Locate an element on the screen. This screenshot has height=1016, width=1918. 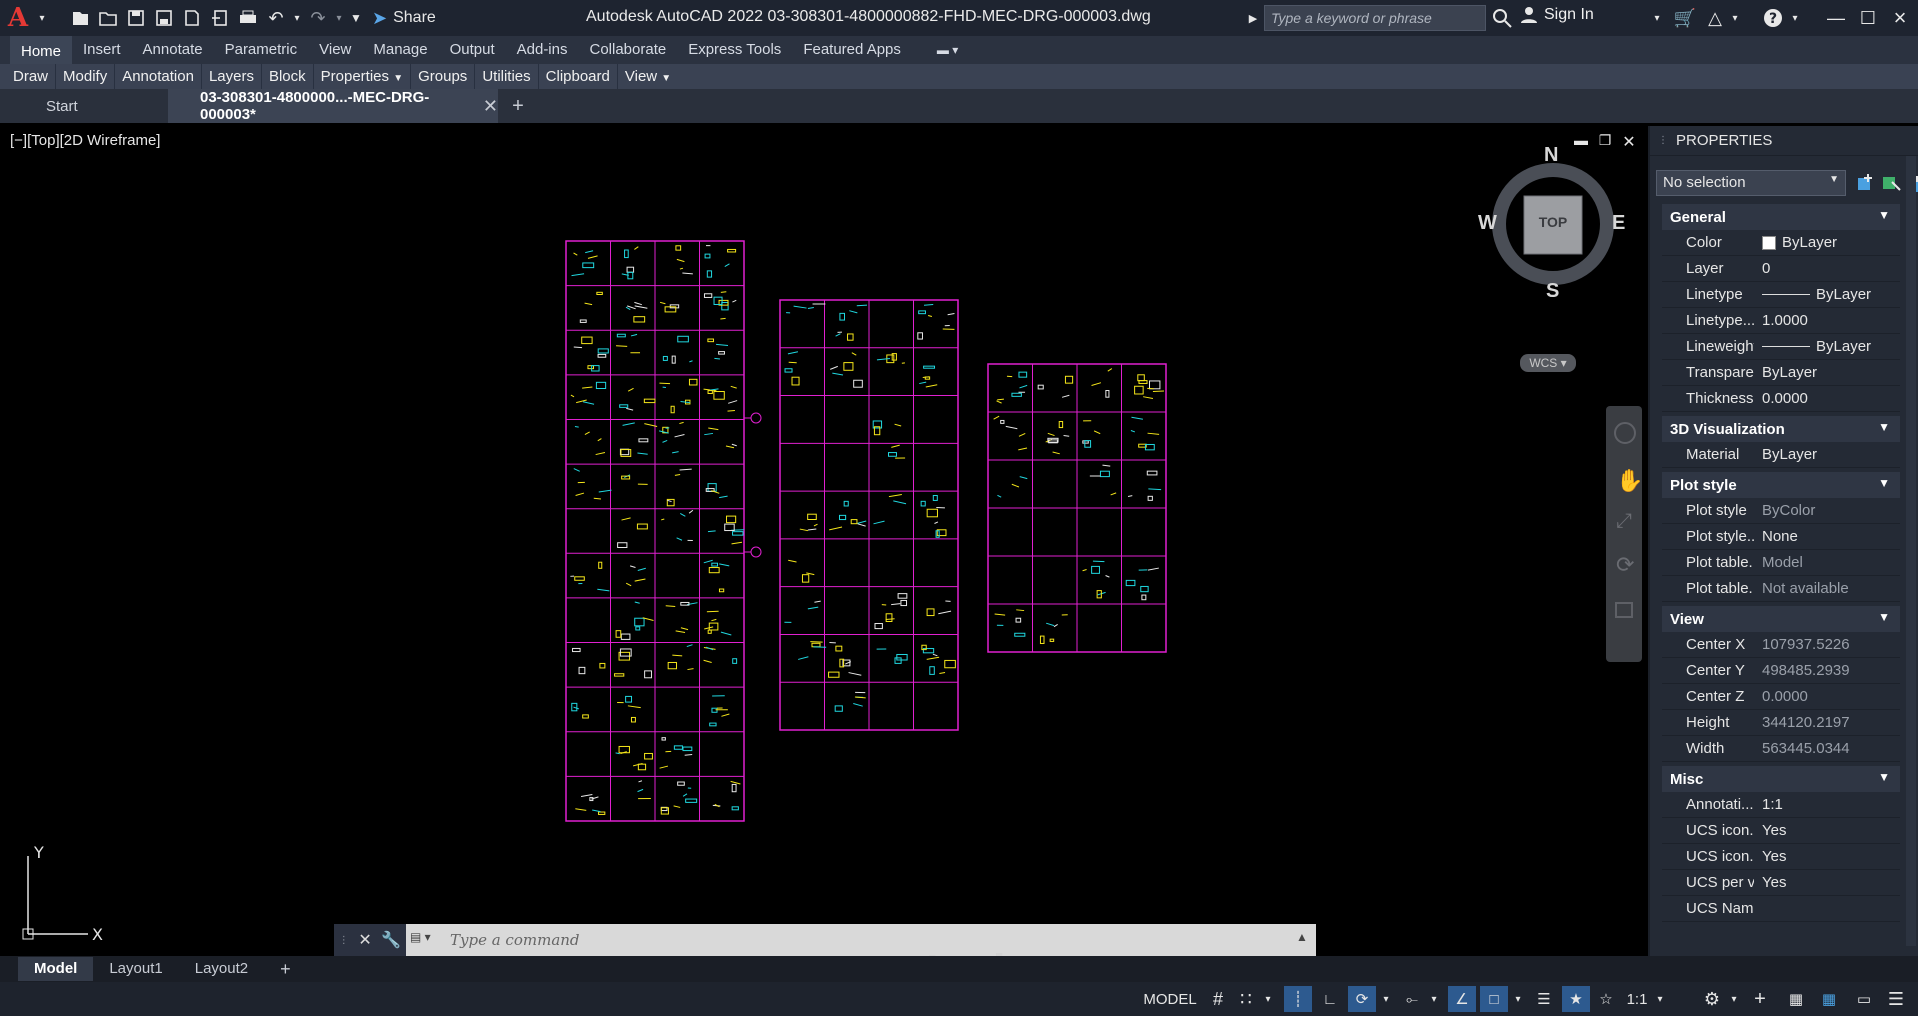
panel-draw: Draw is located at coordinates (31, 76).